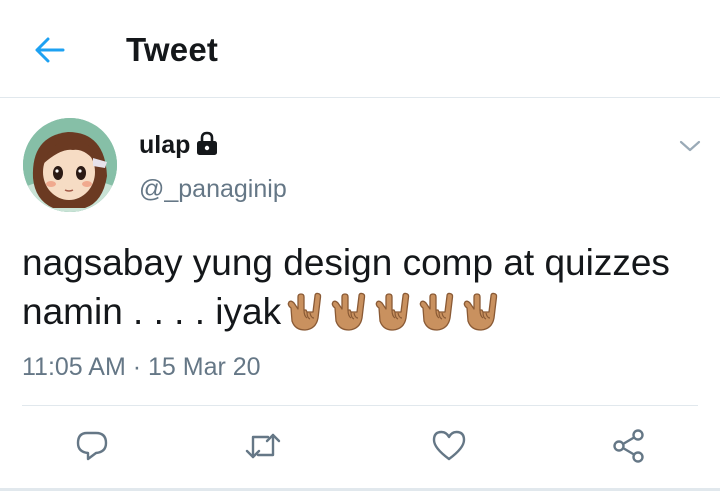 Image resolution: width=720 pixels, height=491 pixels. I want to click on page-title: Tweet, so click(172, 49).